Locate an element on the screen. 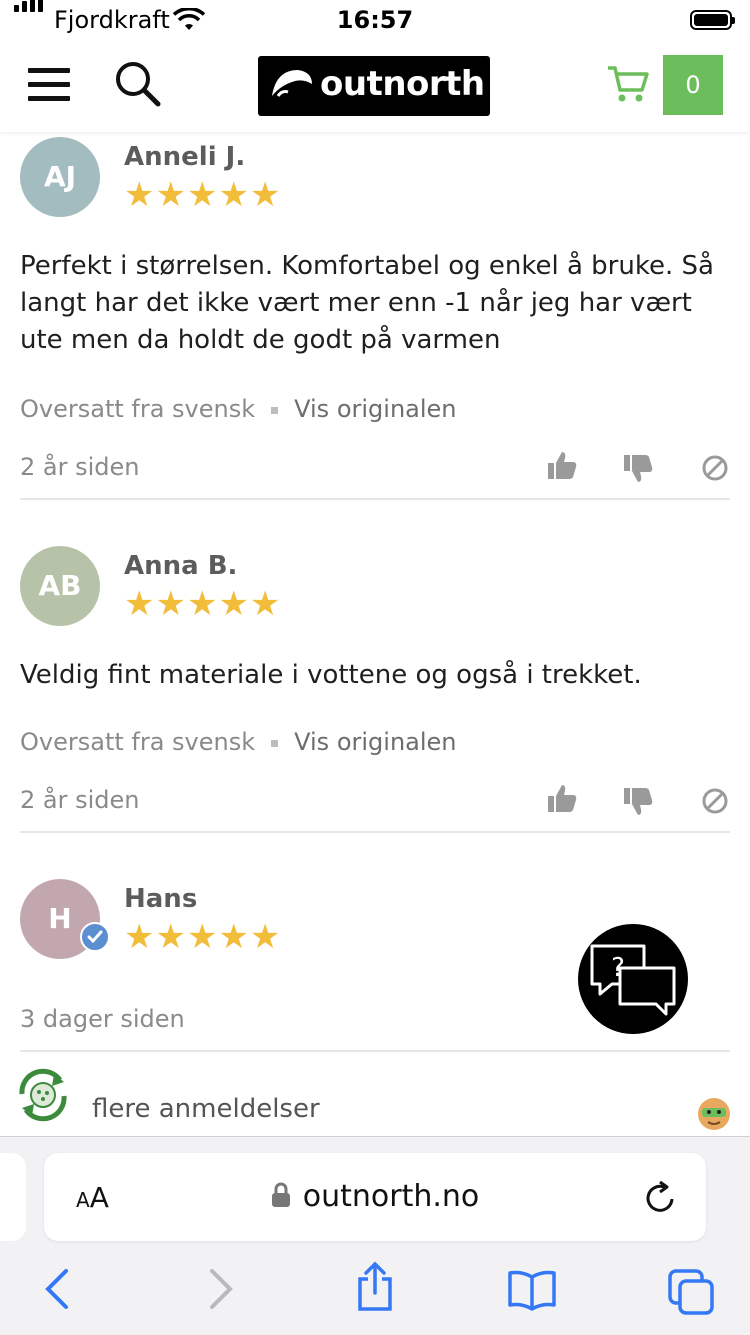 The height and width of the screenshot is (1335, 750). status-bar: Fjordkraft 16:57 is located at coordinates (375, 20).